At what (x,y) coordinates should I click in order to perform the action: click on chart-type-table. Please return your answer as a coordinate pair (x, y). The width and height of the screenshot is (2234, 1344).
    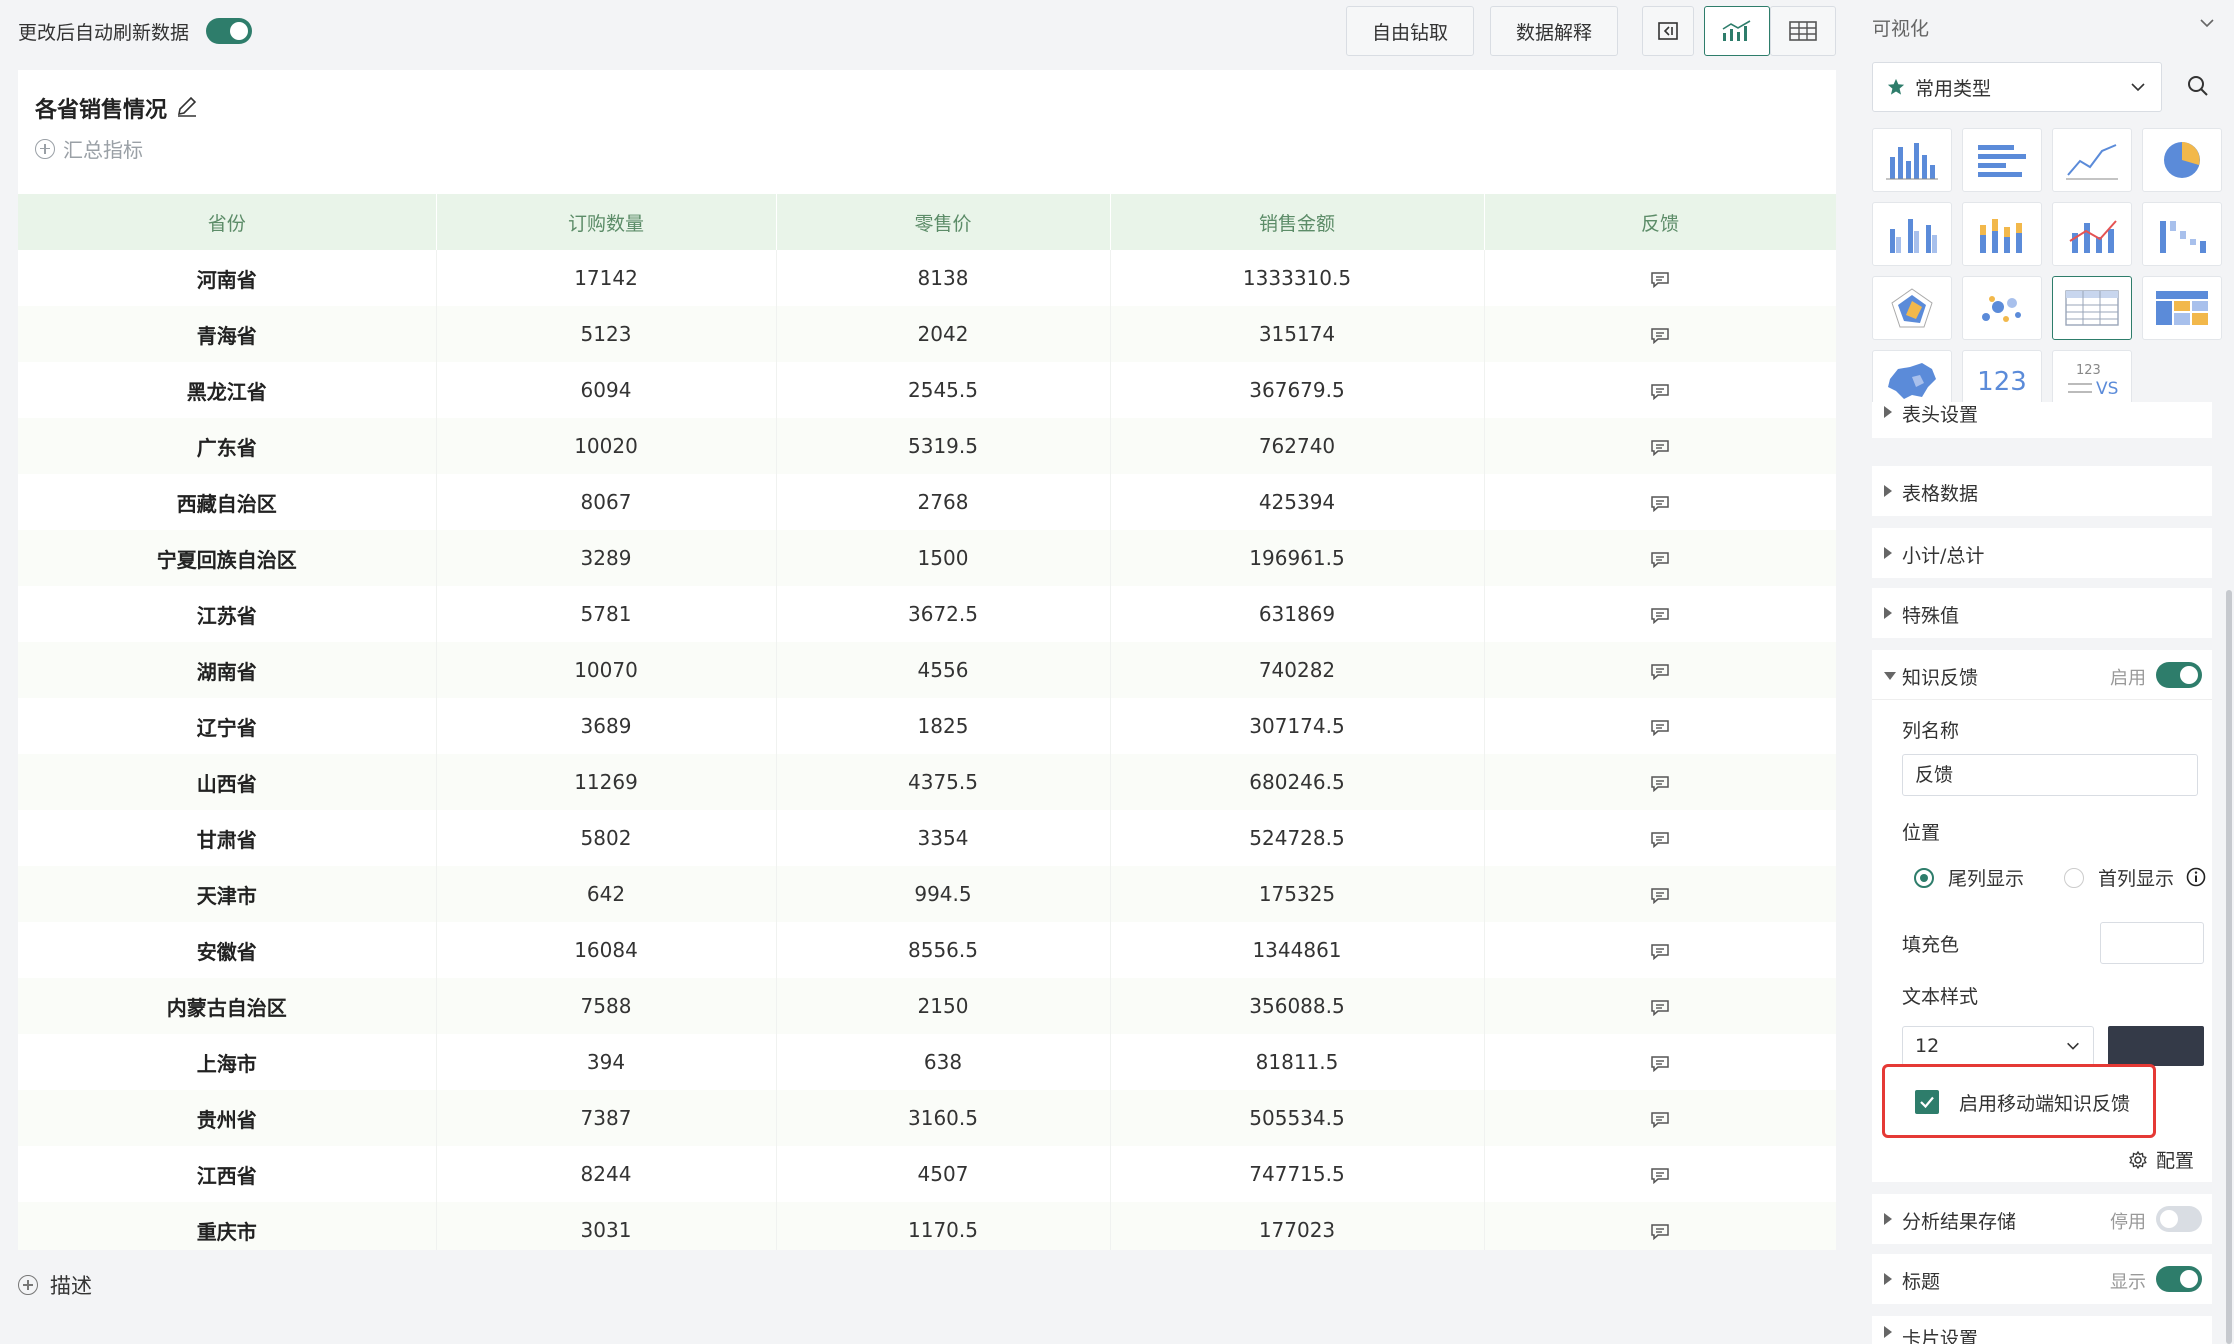
    Looking at the image, I should click on (2092, 308).